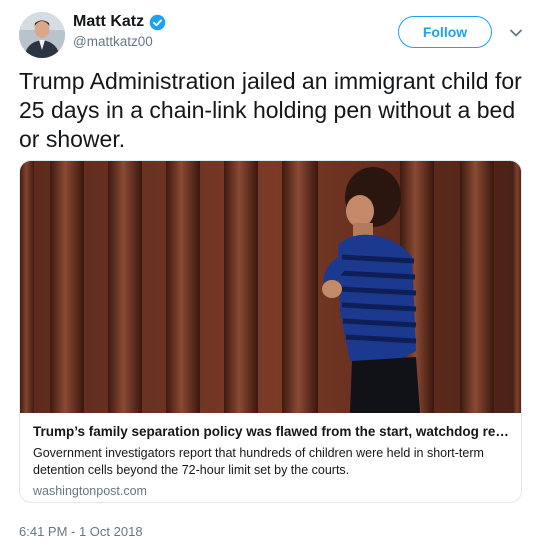  I want to click on chevron-down-icon, so click(516, 33).